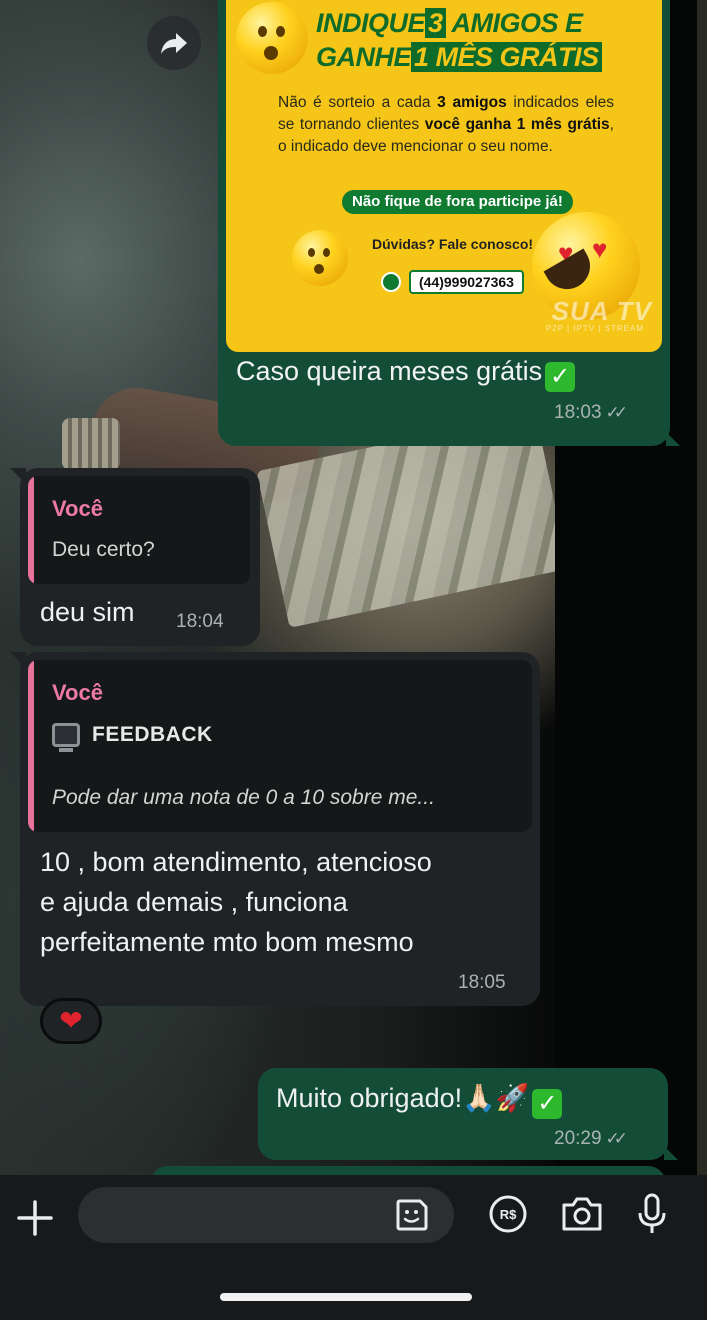 The image size is (707, 1320). Describe the element at coordinates (391, 282) in the screenshot. I see `whatsapp-icon` at that location.